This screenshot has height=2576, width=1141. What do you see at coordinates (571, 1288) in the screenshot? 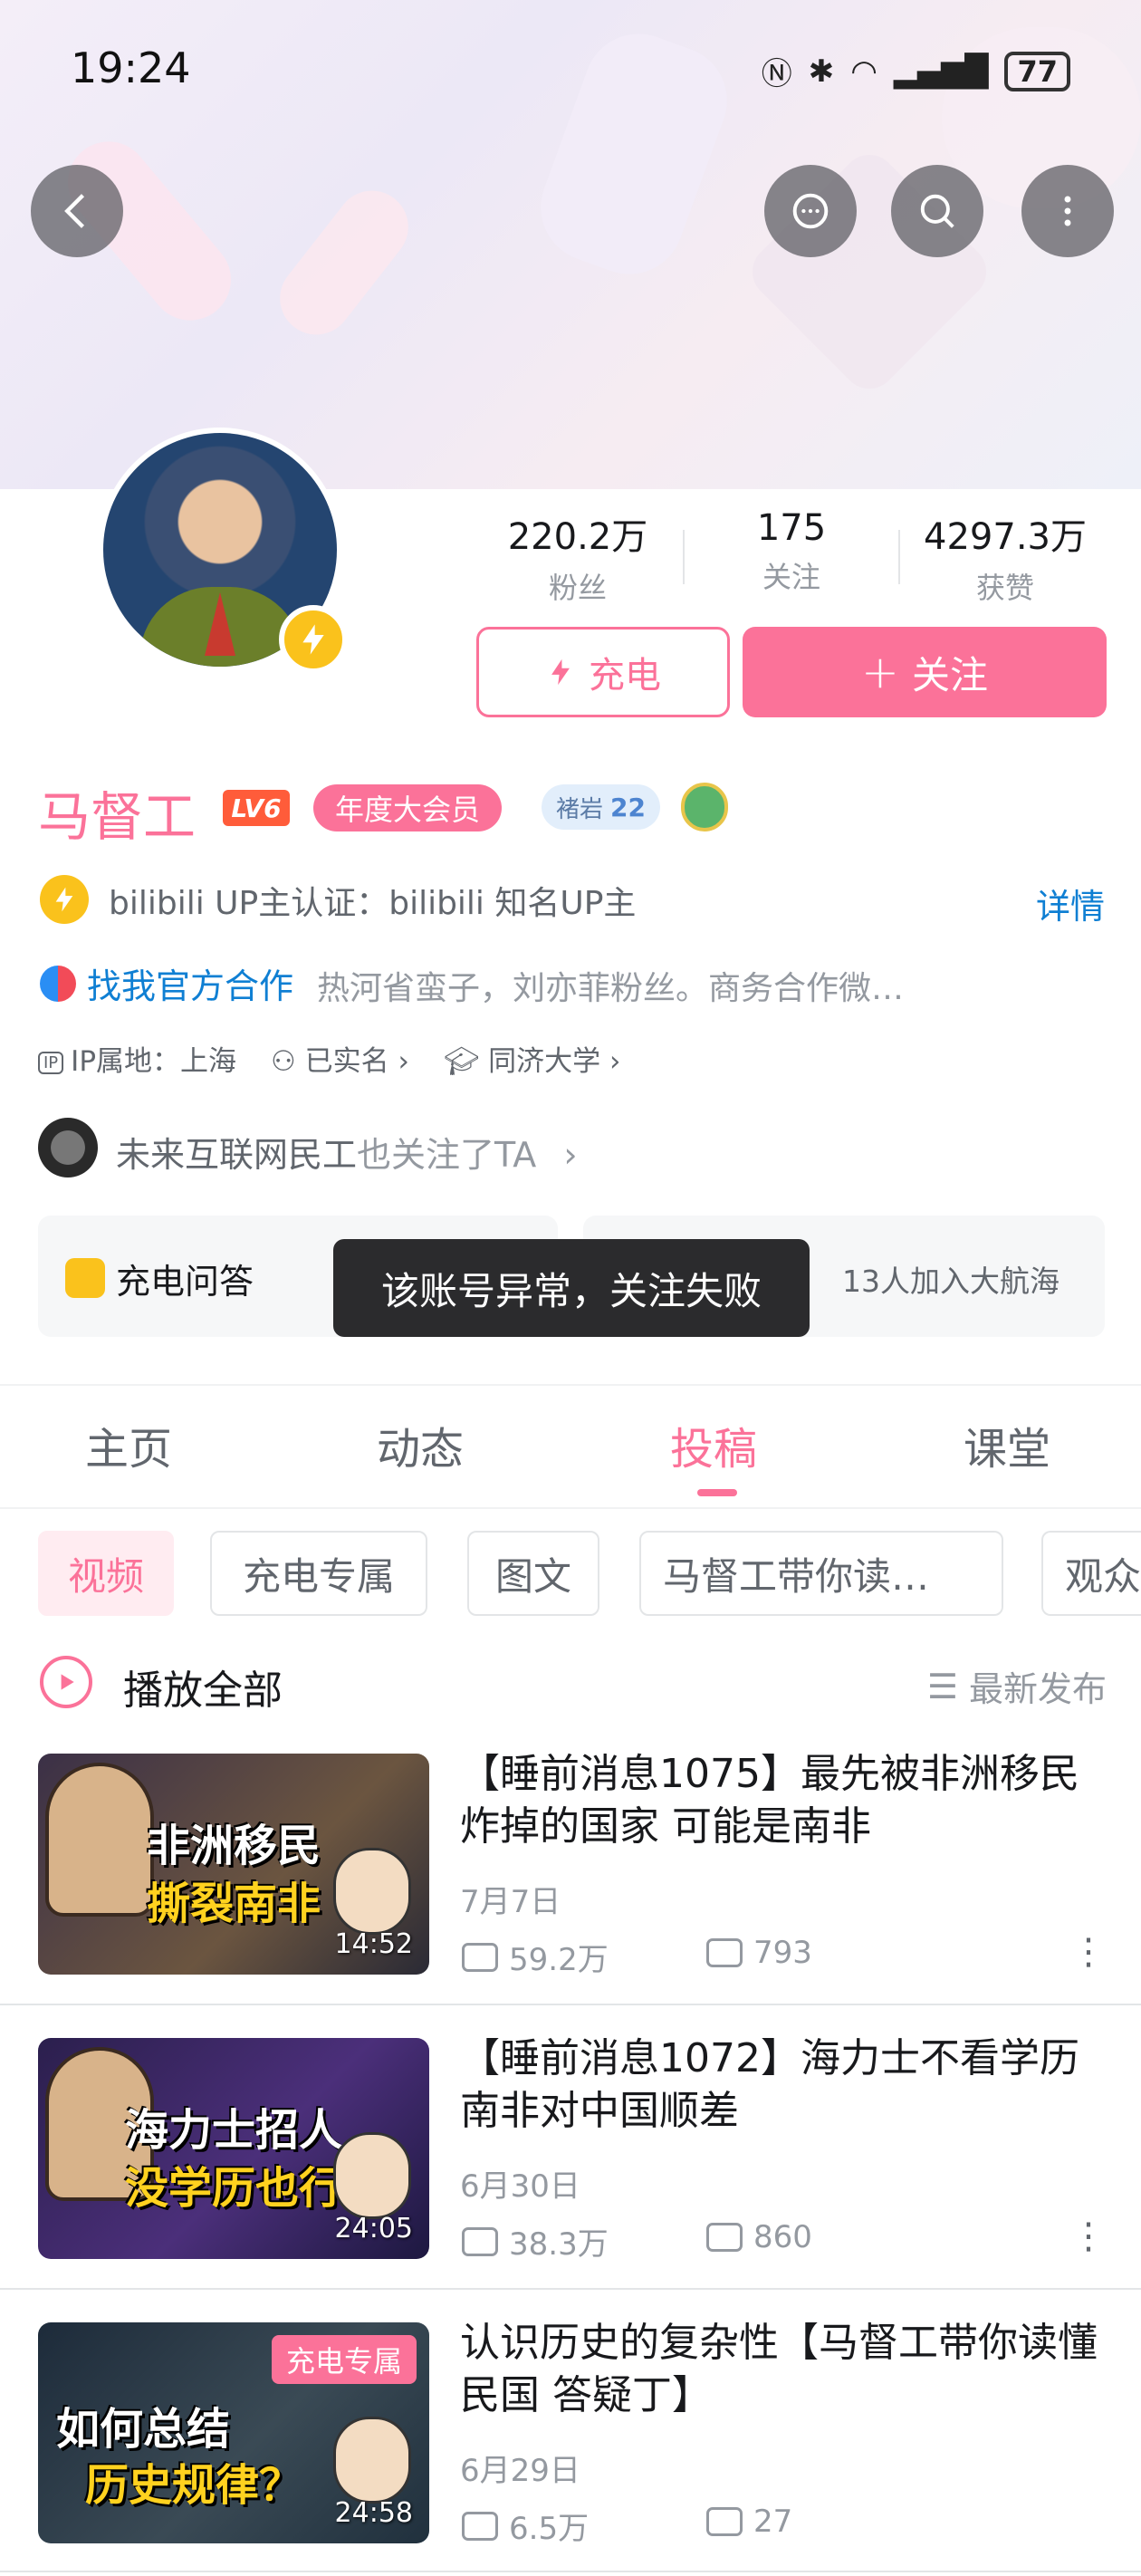
I see `toast-message: 该账号异常，关注失败` at bounding box center [571, 1288].